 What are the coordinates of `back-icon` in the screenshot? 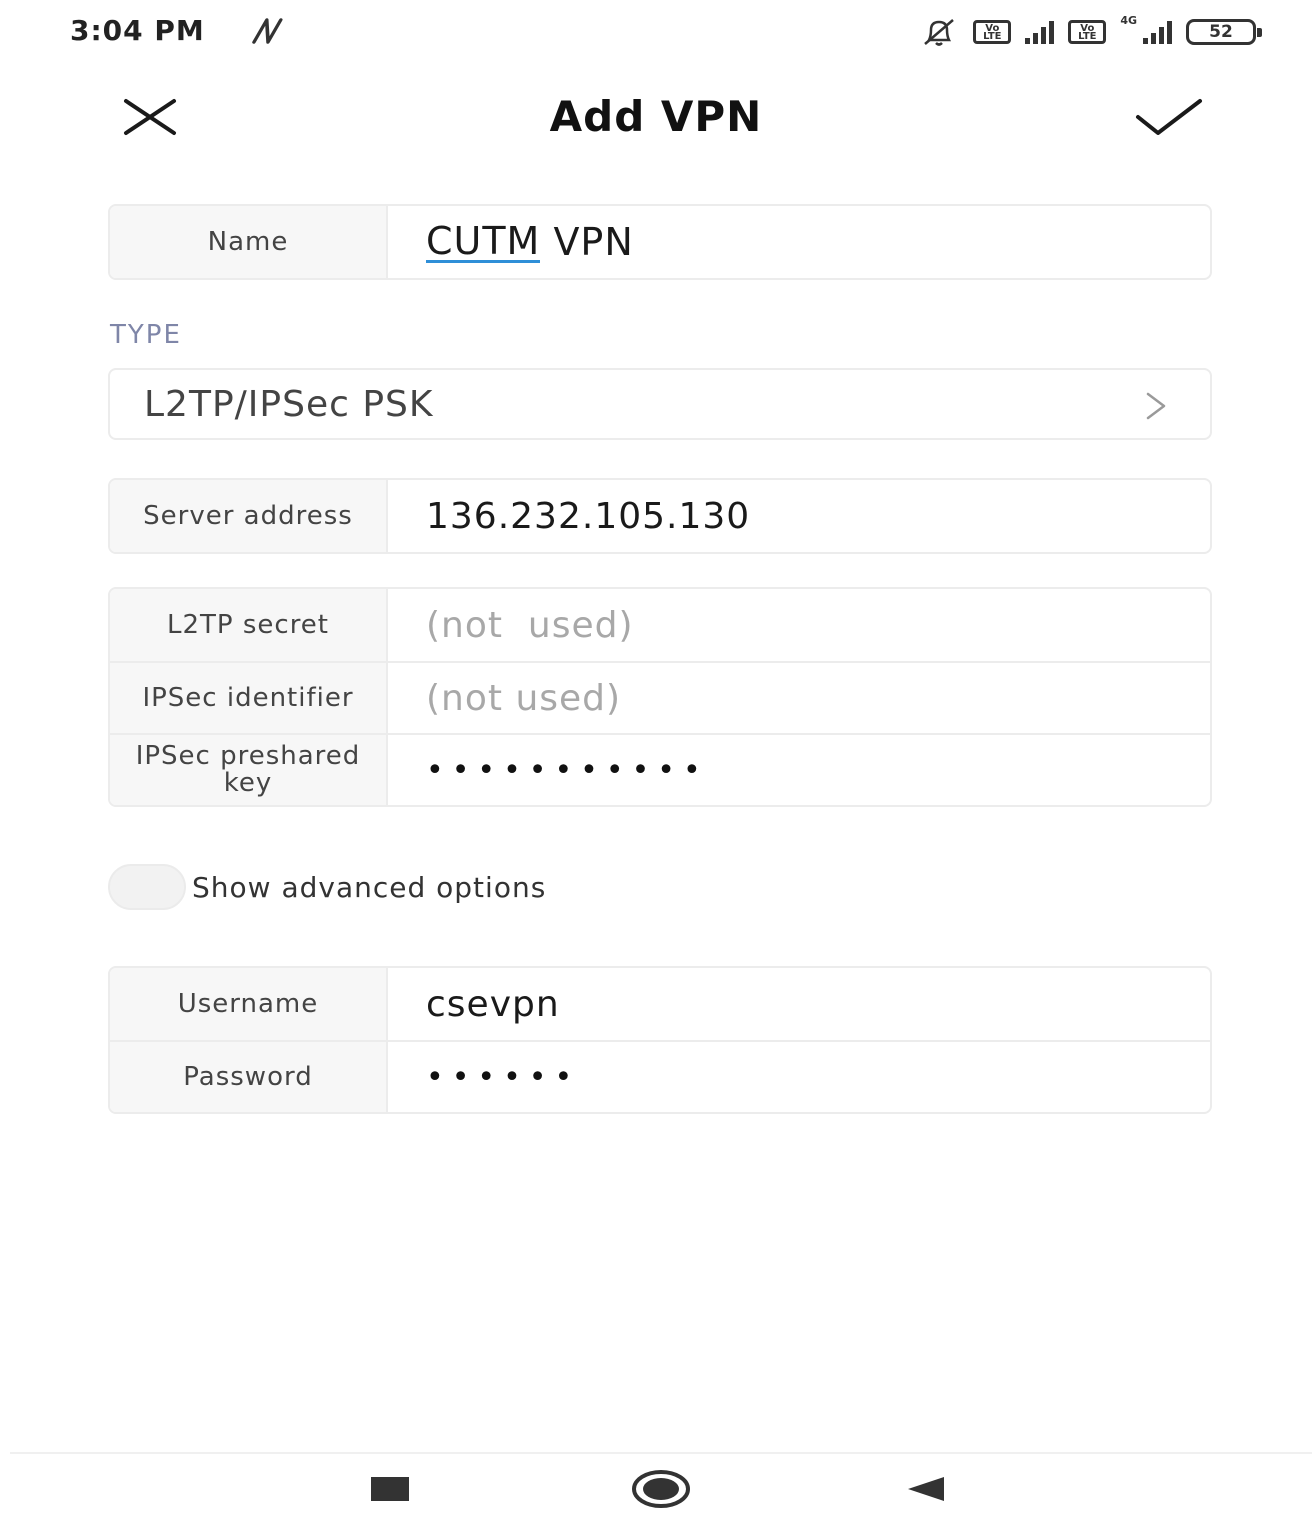 It's located at (926, 1489).